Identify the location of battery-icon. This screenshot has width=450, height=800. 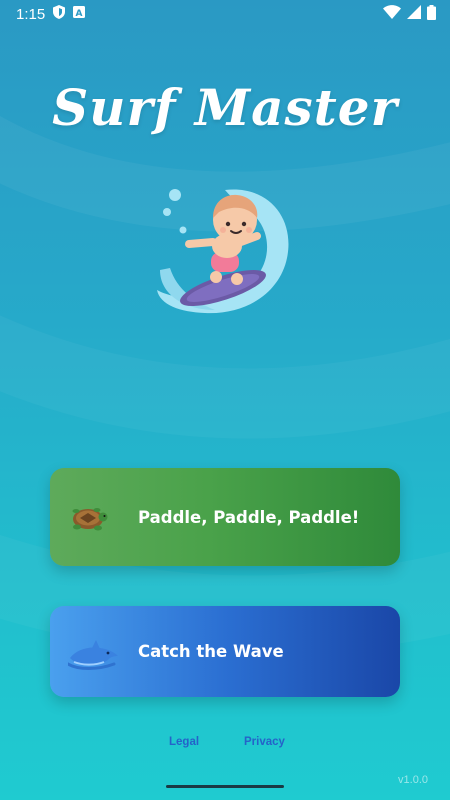
(431, 14).